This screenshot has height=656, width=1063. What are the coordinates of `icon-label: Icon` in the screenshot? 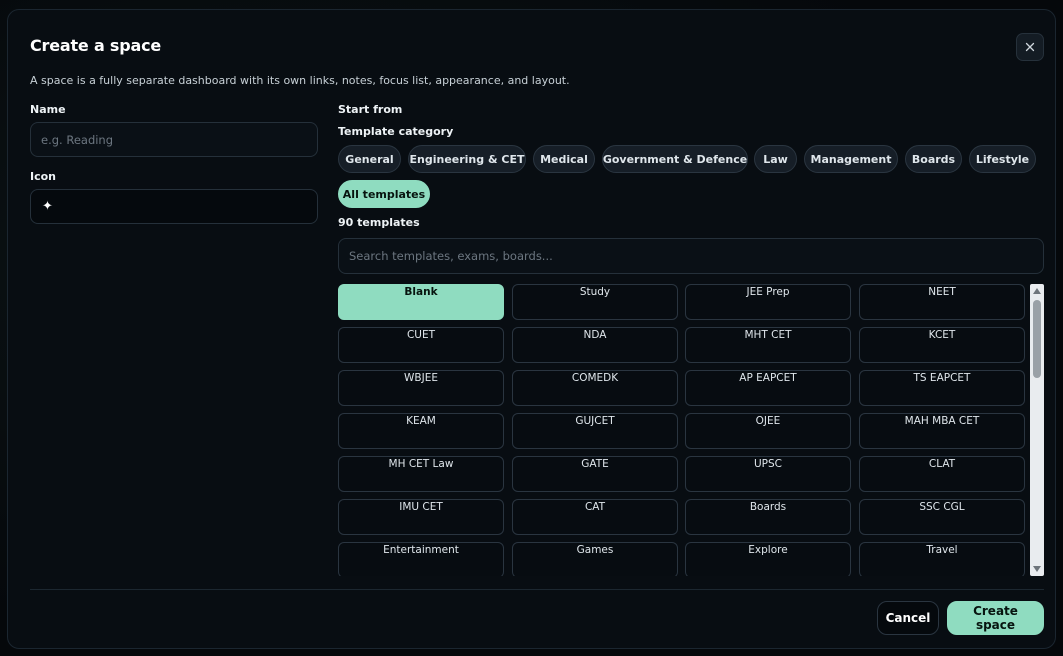 It's located at (43, 176).